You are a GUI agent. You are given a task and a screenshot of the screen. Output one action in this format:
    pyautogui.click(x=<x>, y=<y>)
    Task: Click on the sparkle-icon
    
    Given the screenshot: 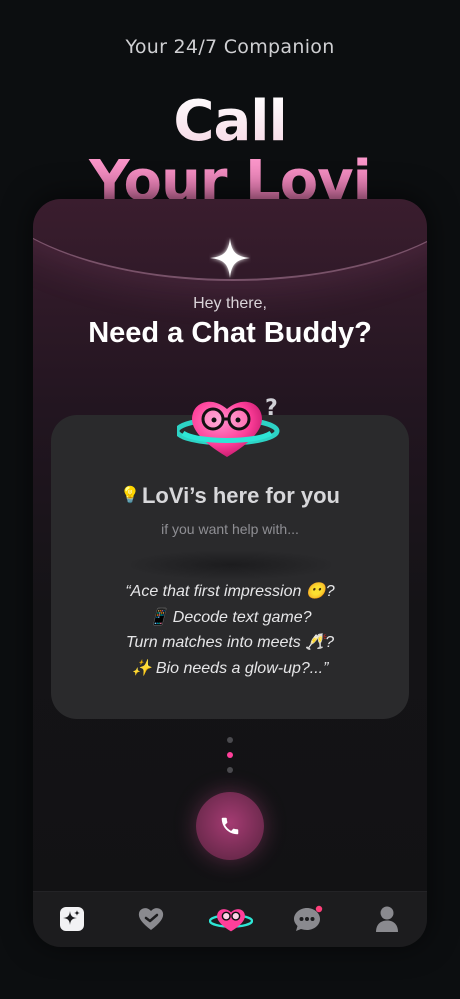 What is the action you would take?
    pyautogui.click(x=230, y=258)
    